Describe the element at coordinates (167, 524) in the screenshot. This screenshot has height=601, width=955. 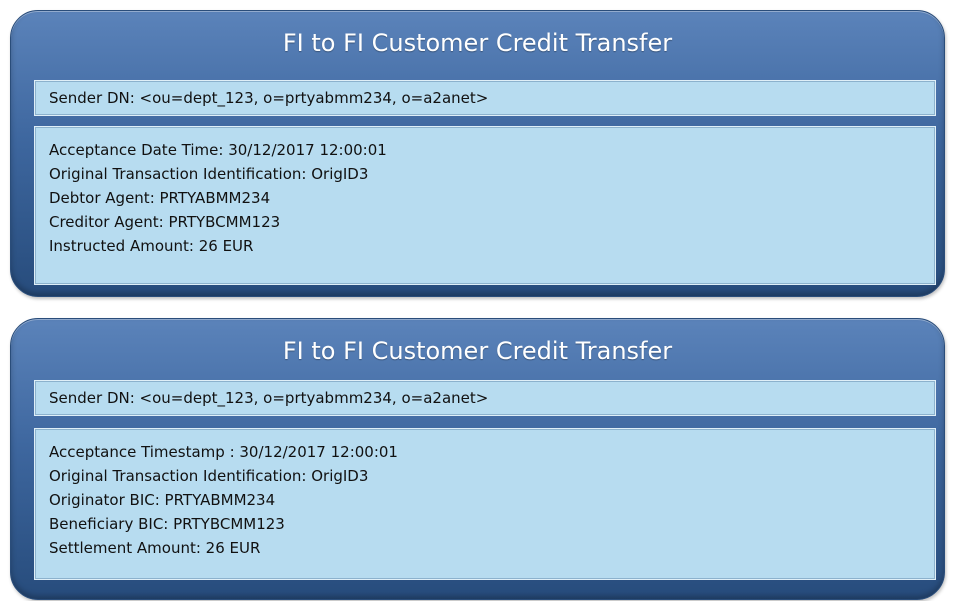
I see `beneficiary-bic: Beneficiary BIC: PRTYBCMM123` at that location.